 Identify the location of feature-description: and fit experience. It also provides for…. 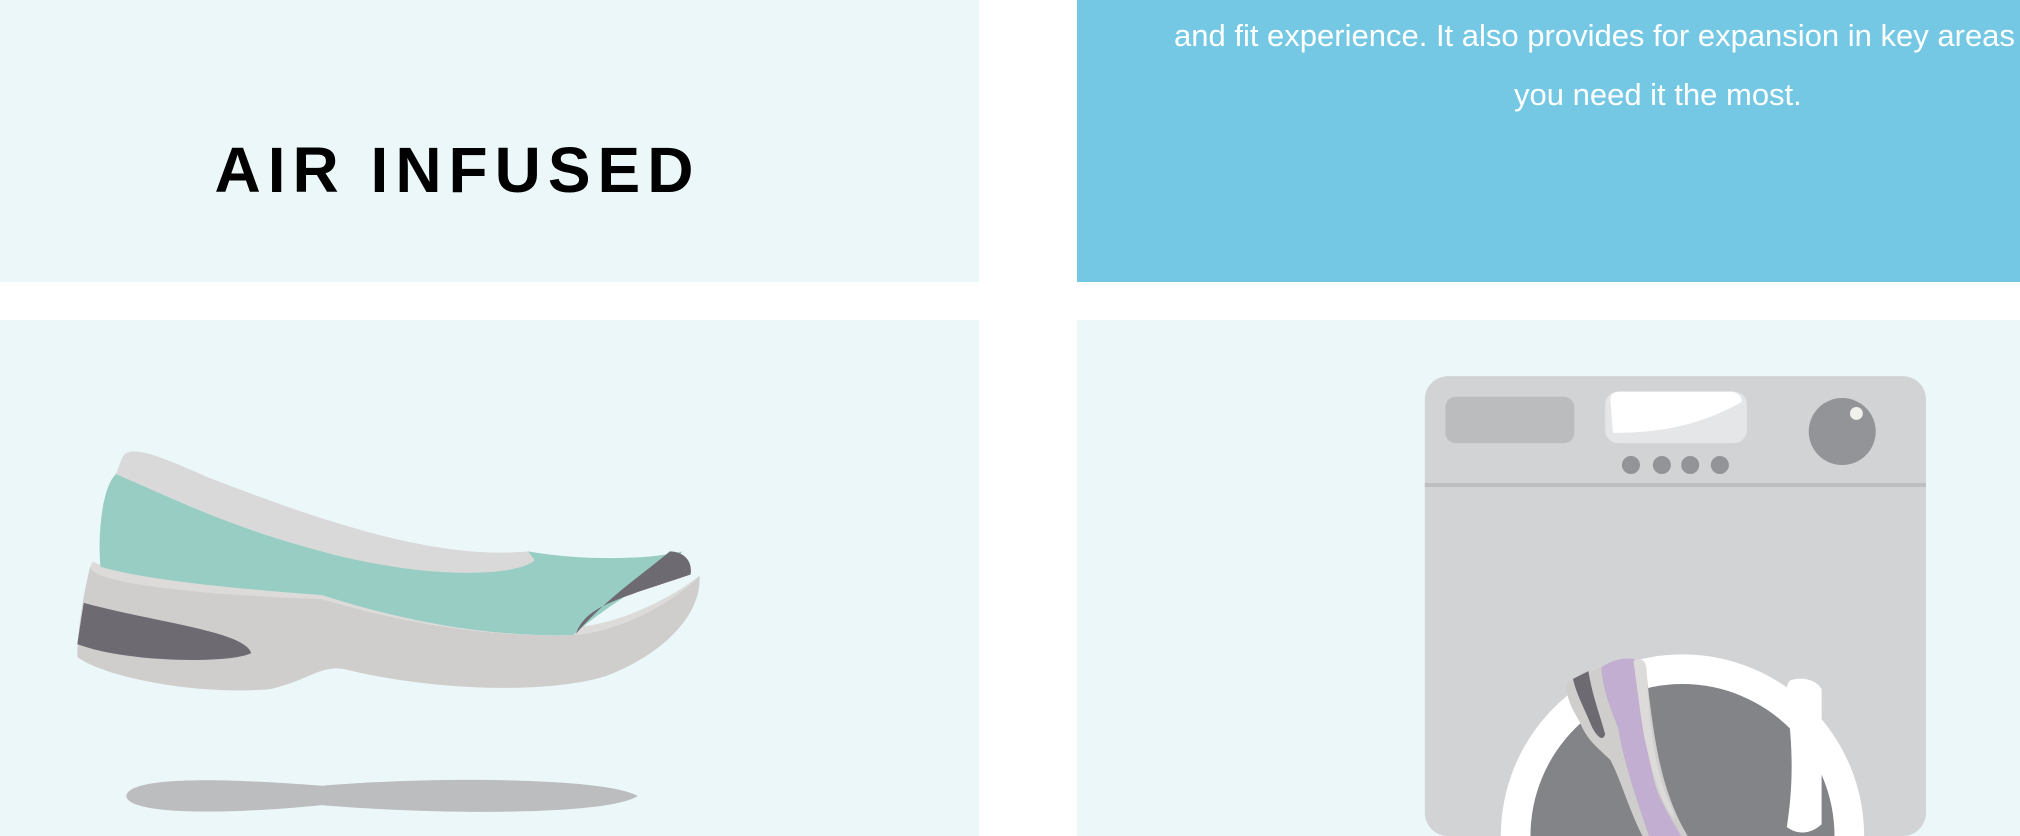
(1548, 65).